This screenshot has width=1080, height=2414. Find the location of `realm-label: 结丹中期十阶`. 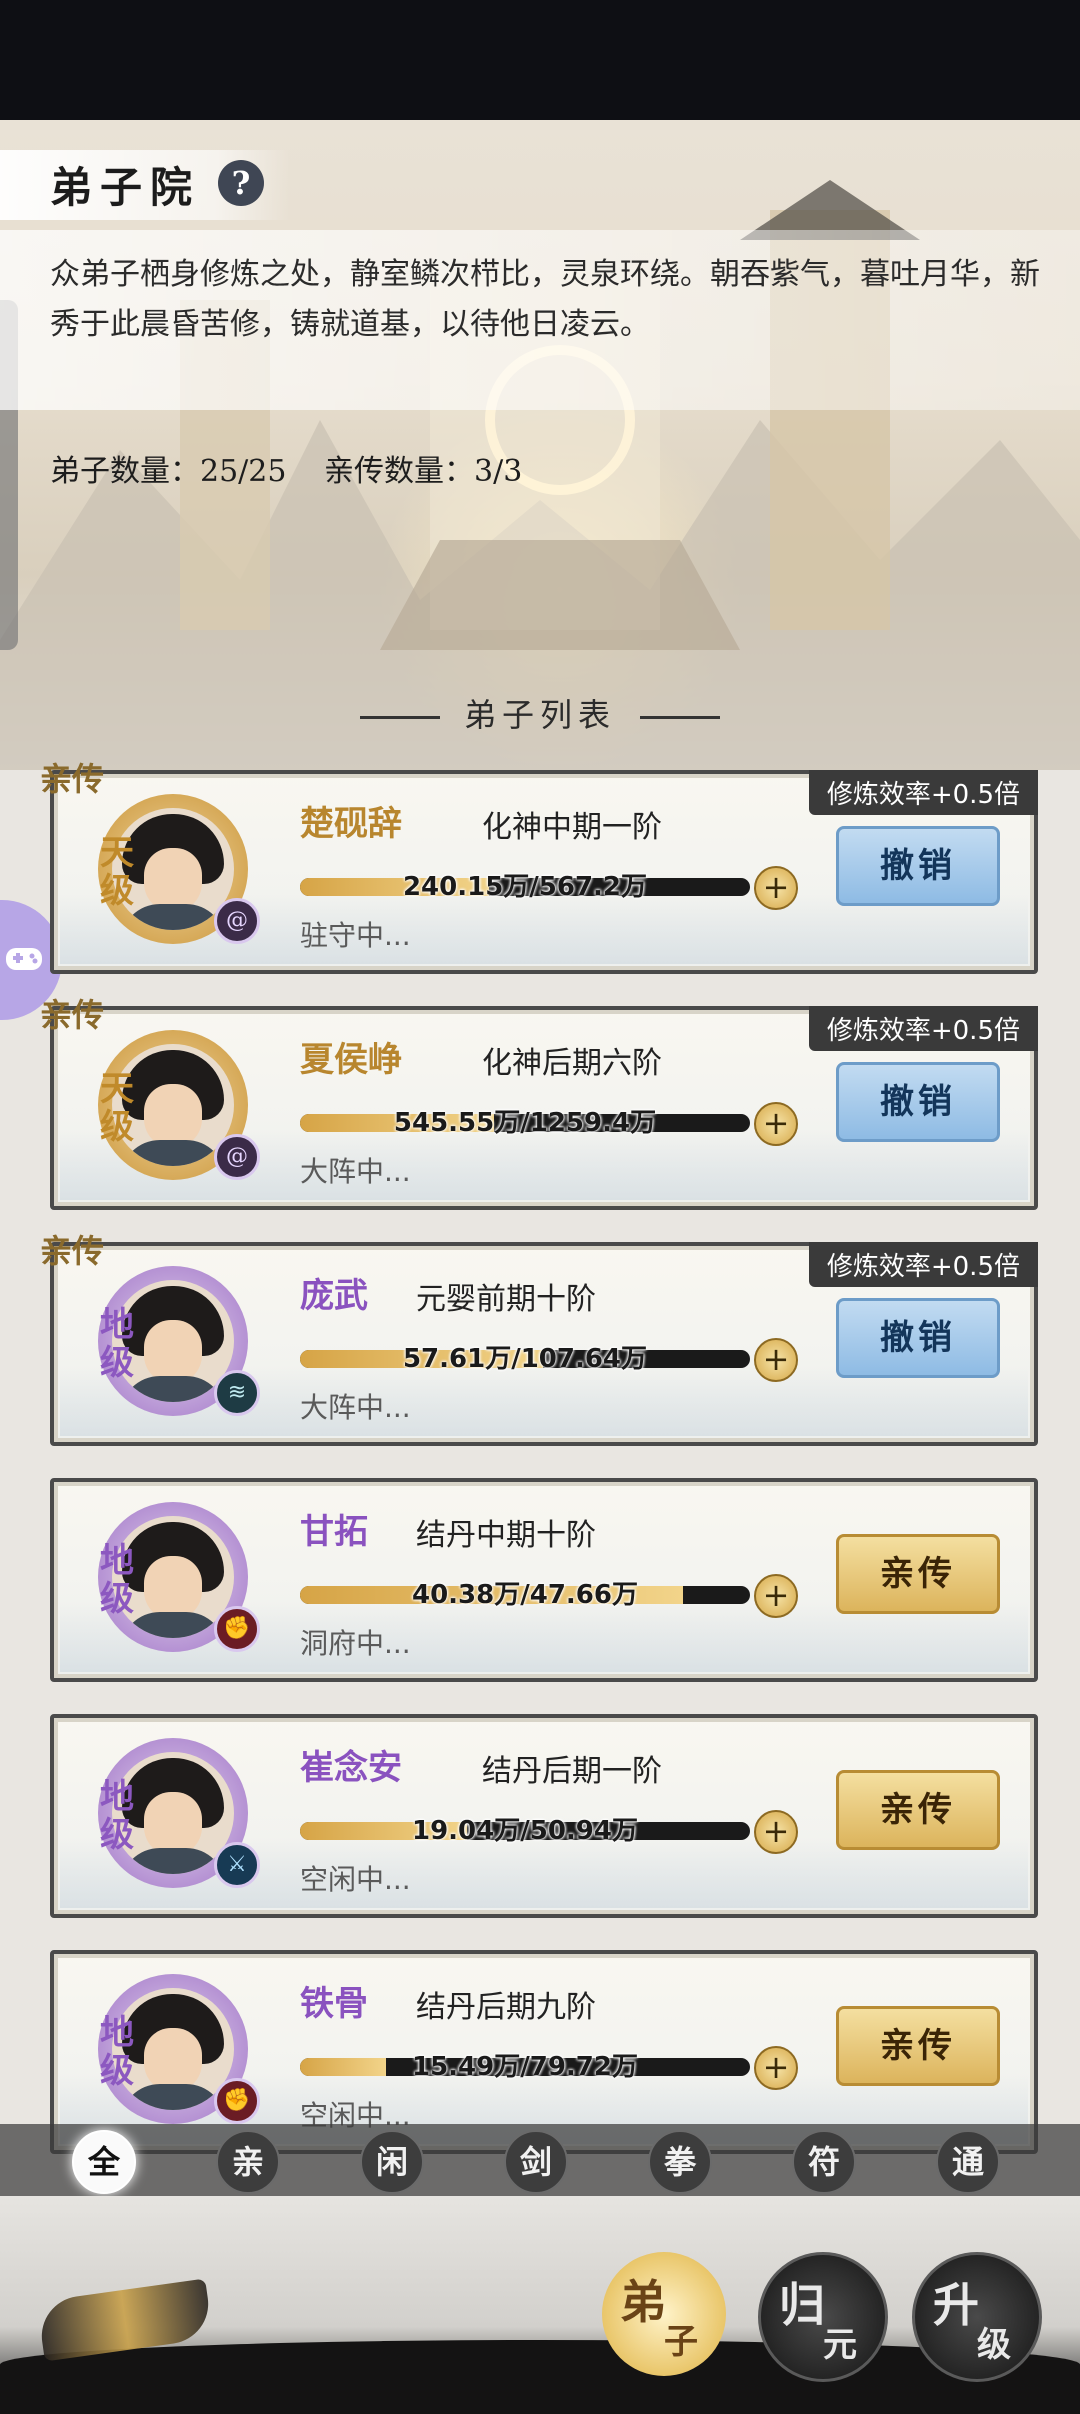

realm-label: 结丹中期十阶 is located at coordinates (506, 1535).